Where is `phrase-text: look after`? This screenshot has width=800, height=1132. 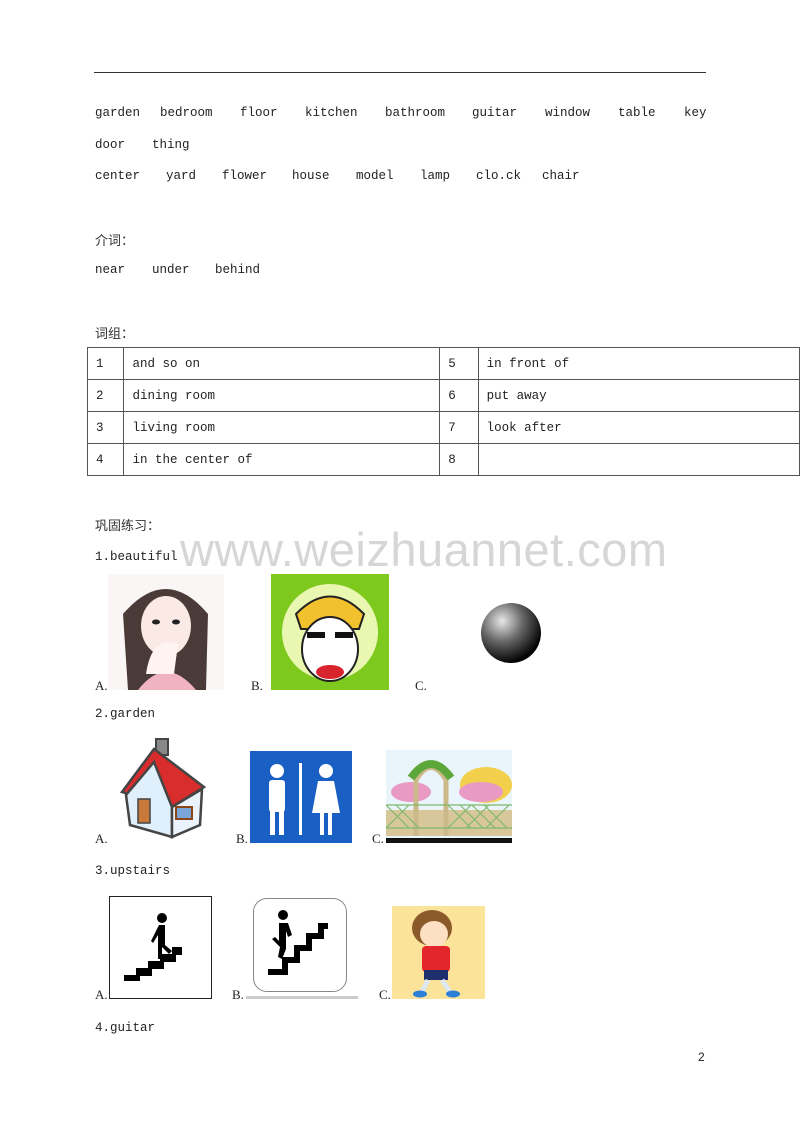
phrase-text: look after is located at coordinates (638, 427).